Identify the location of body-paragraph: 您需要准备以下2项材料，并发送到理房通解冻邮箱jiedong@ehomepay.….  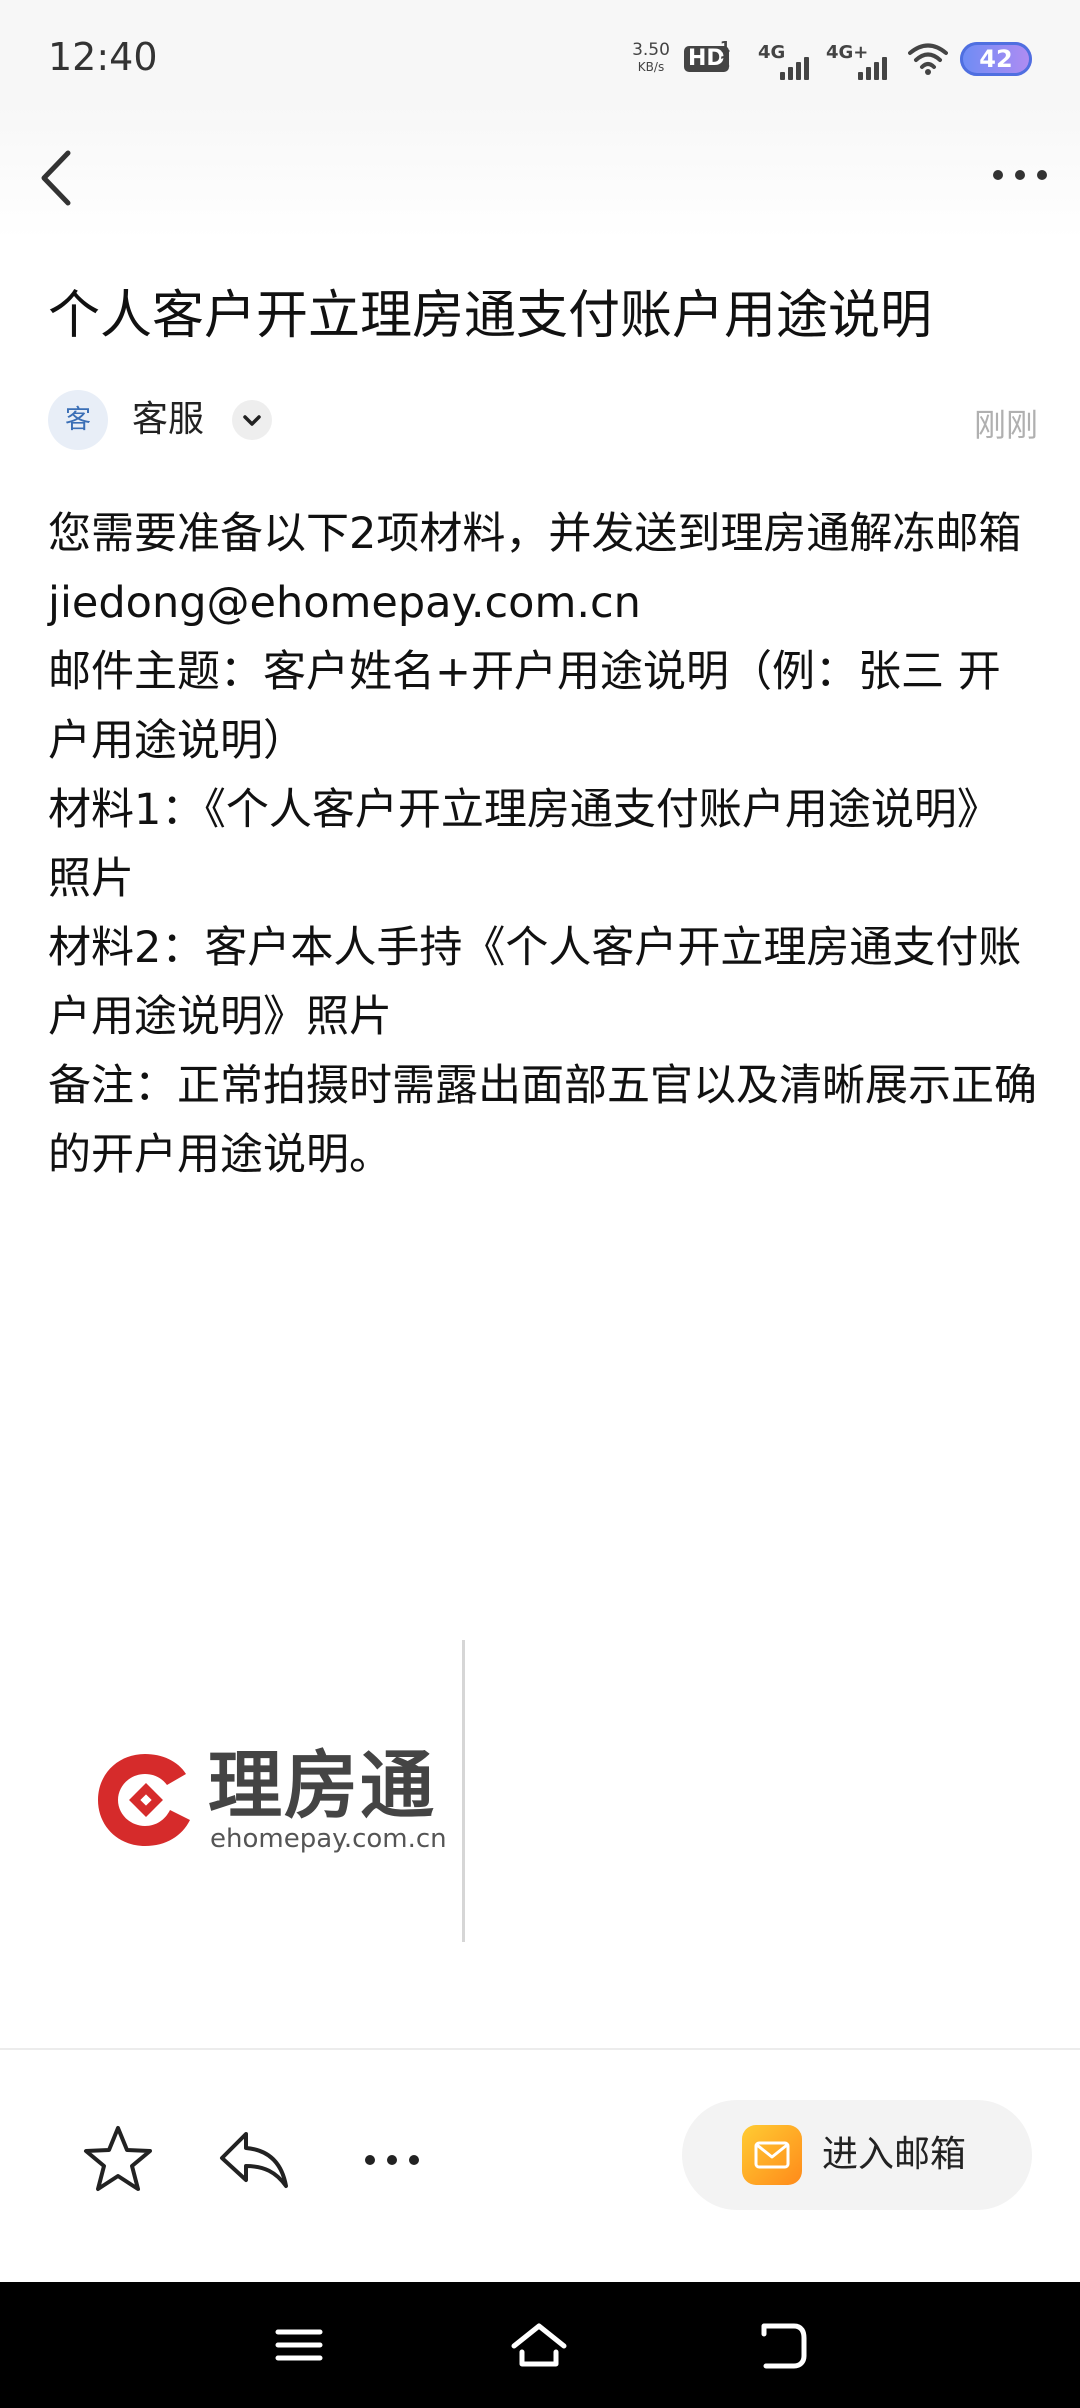
(535, 568).